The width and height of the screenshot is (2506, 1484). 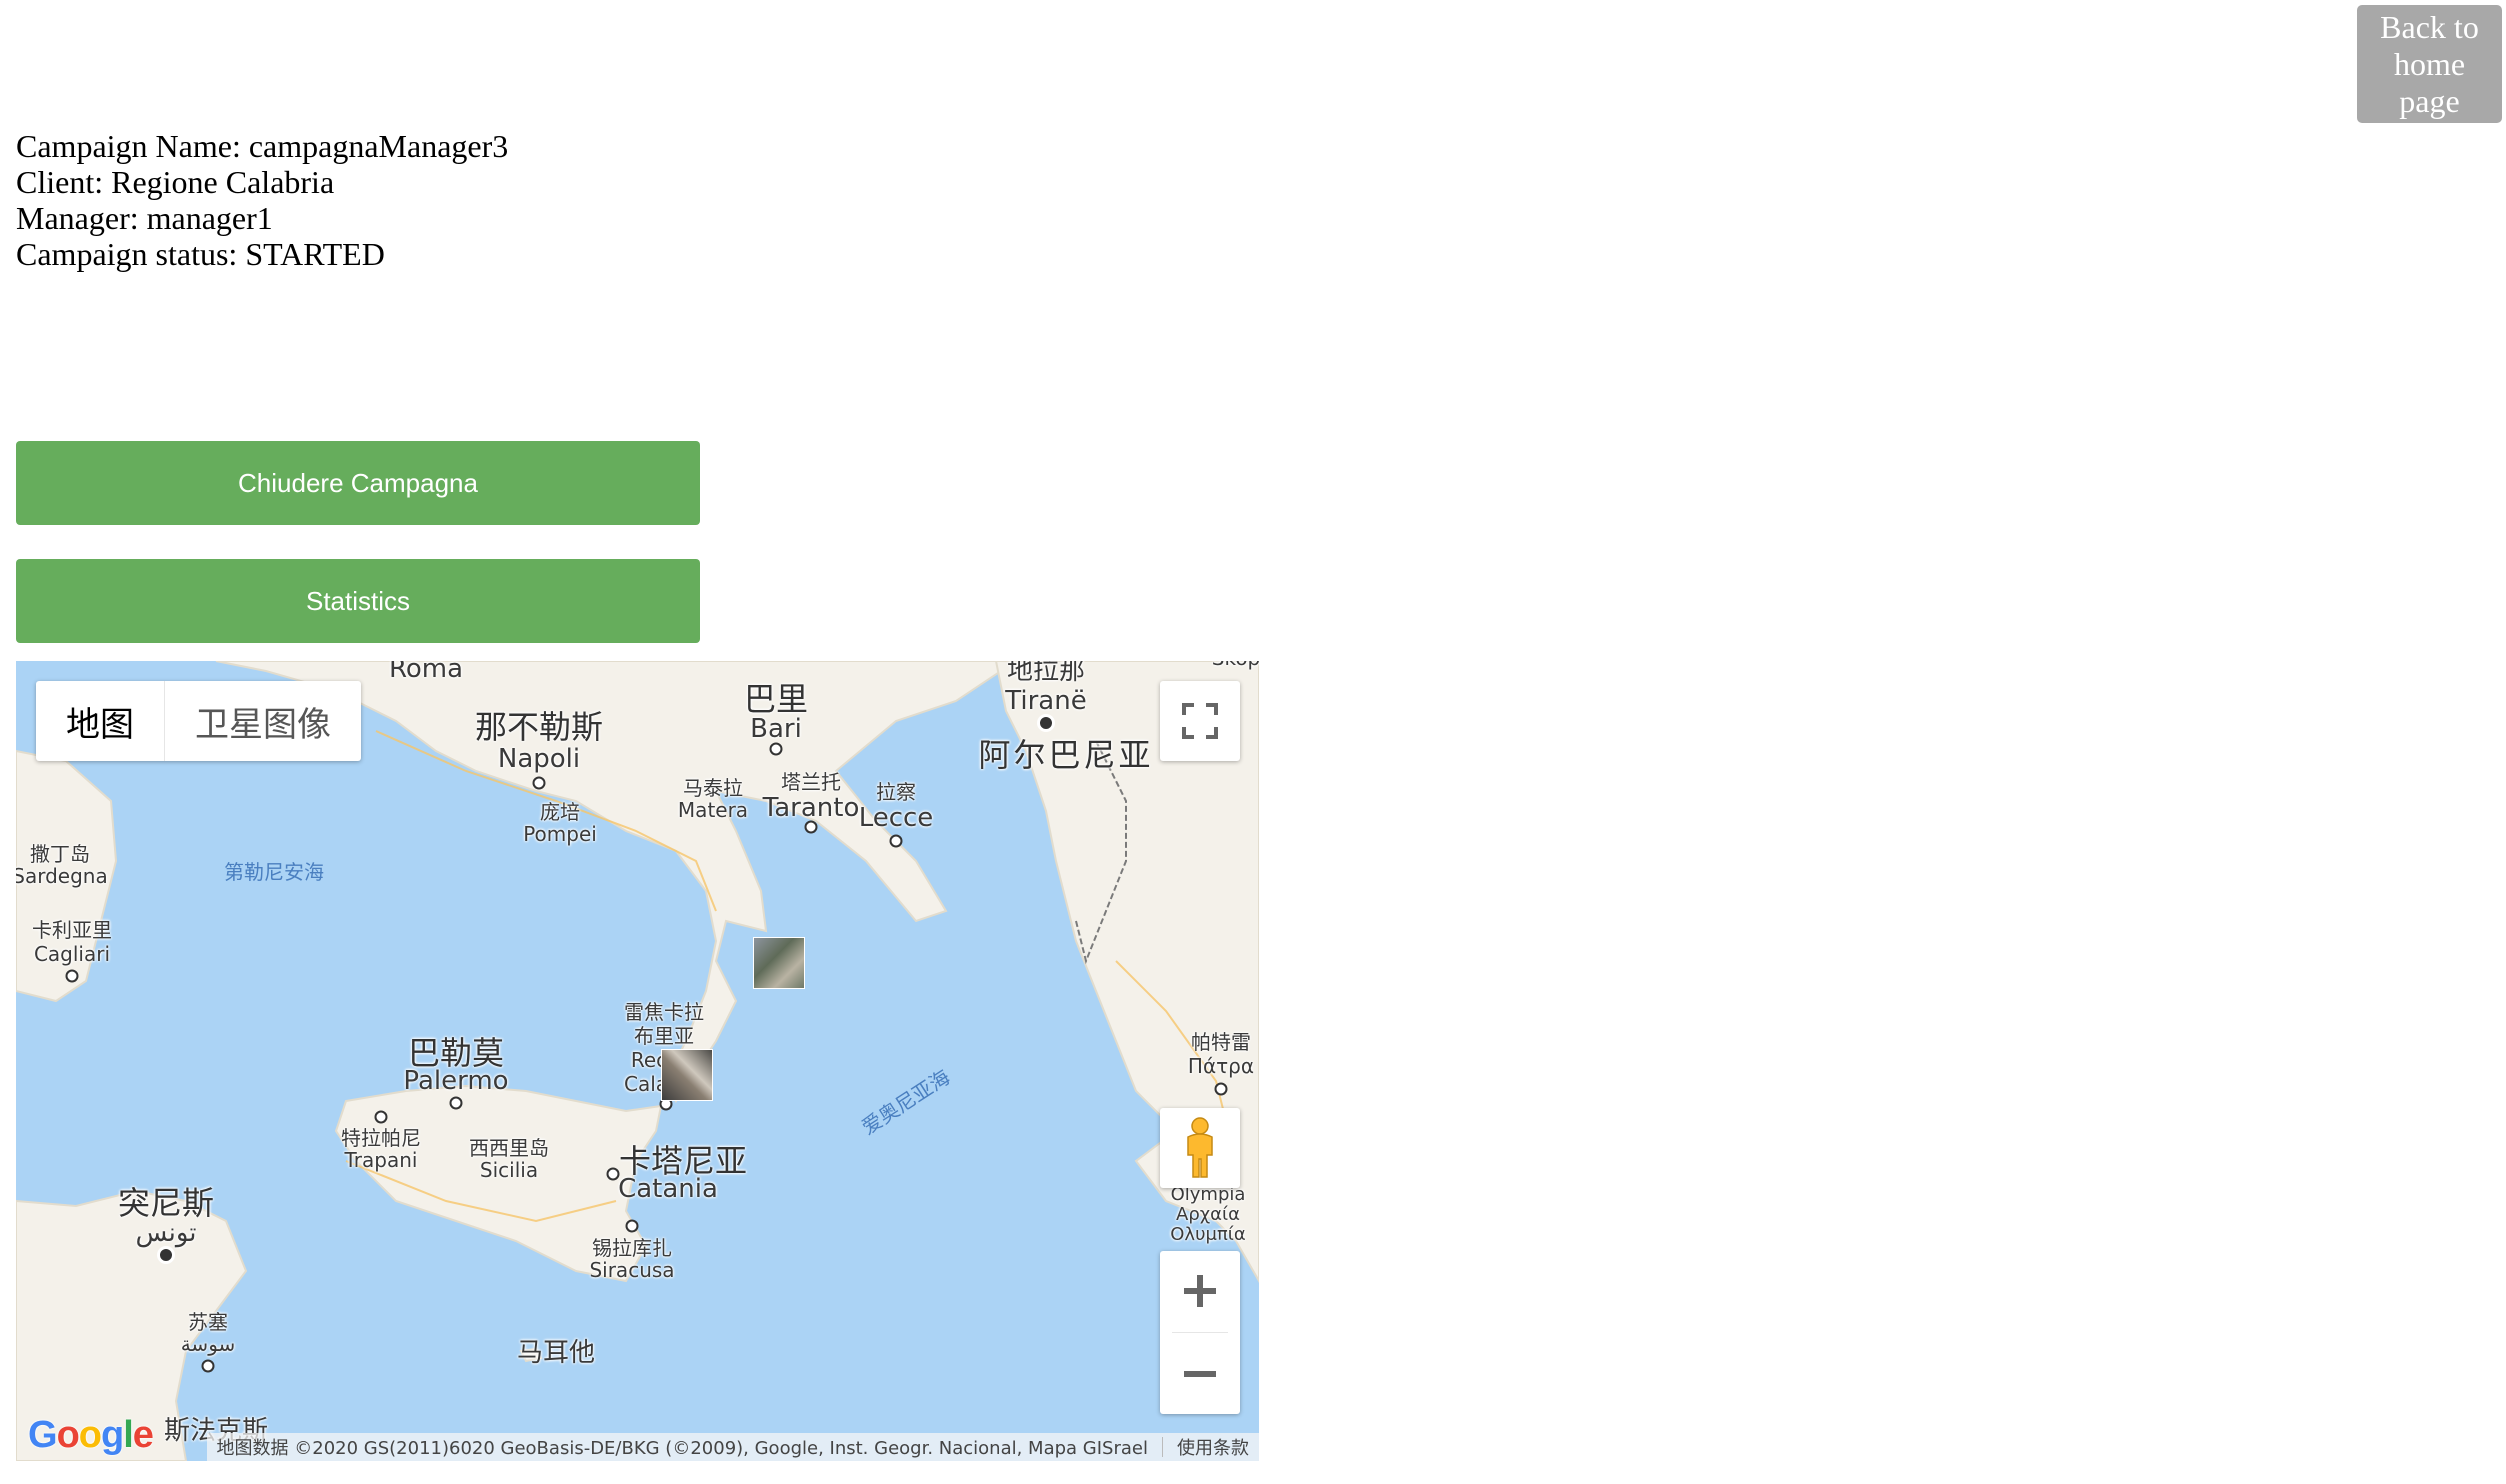 What do you see at coordinates (811, 782) in the screenshot?
I see `label-taranto-cn: 塔兰托` at bounding box center [811, 782].